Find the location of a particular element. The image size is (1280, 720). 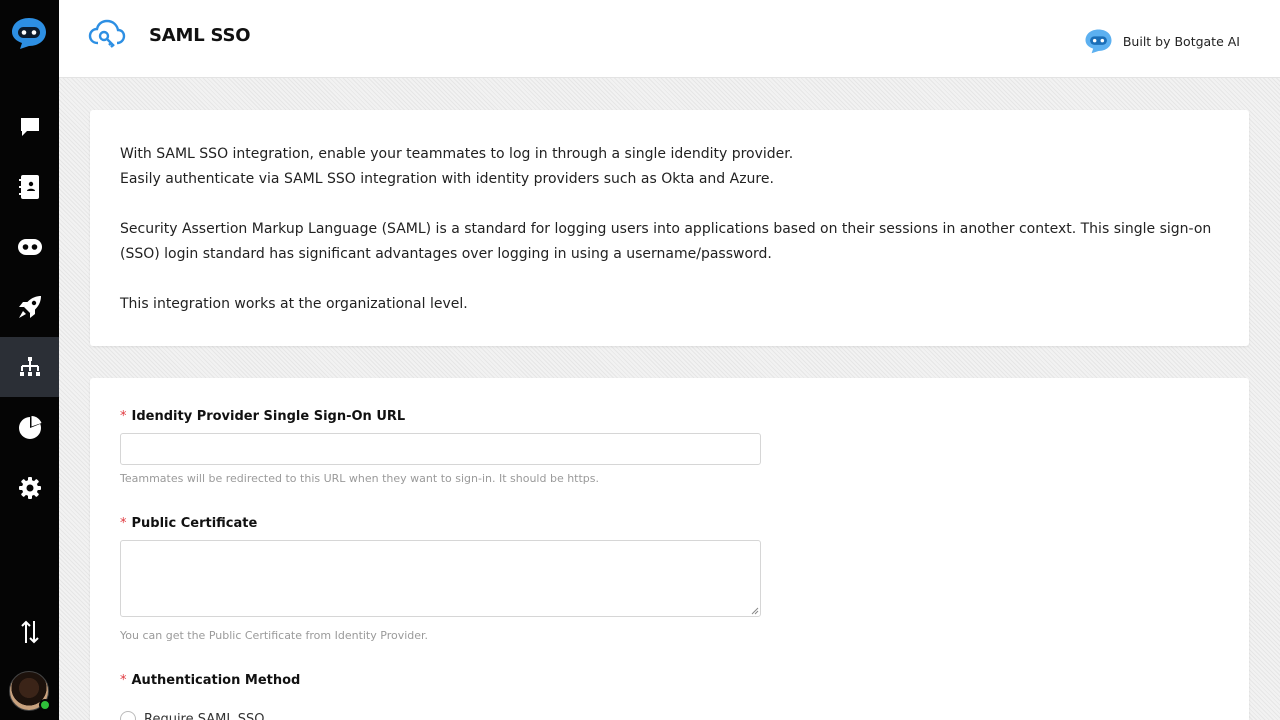

sidebar is located at coordinates (29, 360).